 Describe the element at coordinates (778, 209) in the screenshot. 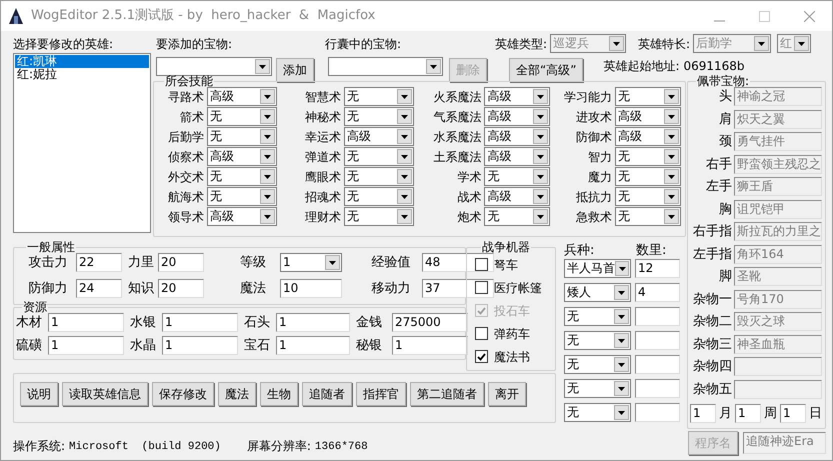

I see `artifact-field: 诅咒铠甲` at that location.